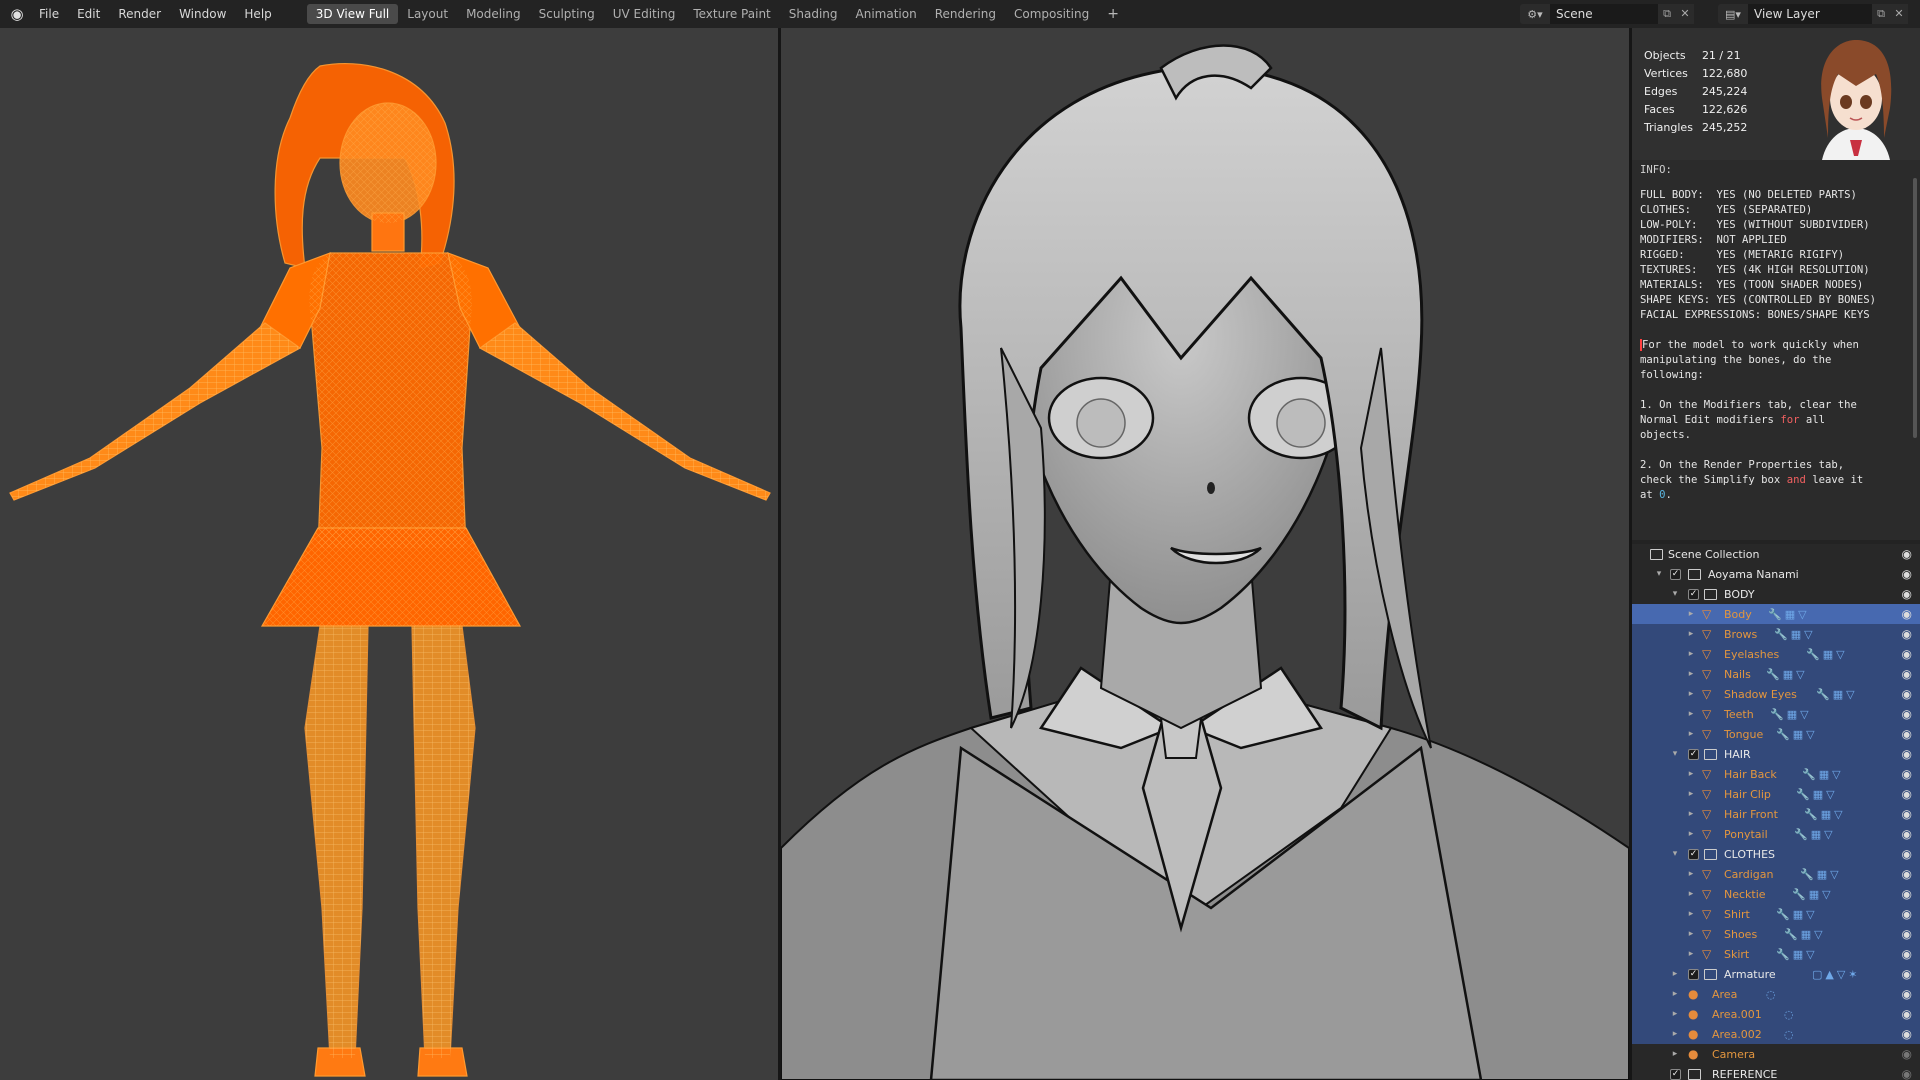 The height and width of the screenshot is (1080, 1920). What do you see at coordinates (1776, 934) in the screenshot?
I see `outliner-object-shoes: ▸ ▽ Shoes 🔧▦▽ ◉` at bounding box center [1776, 934].